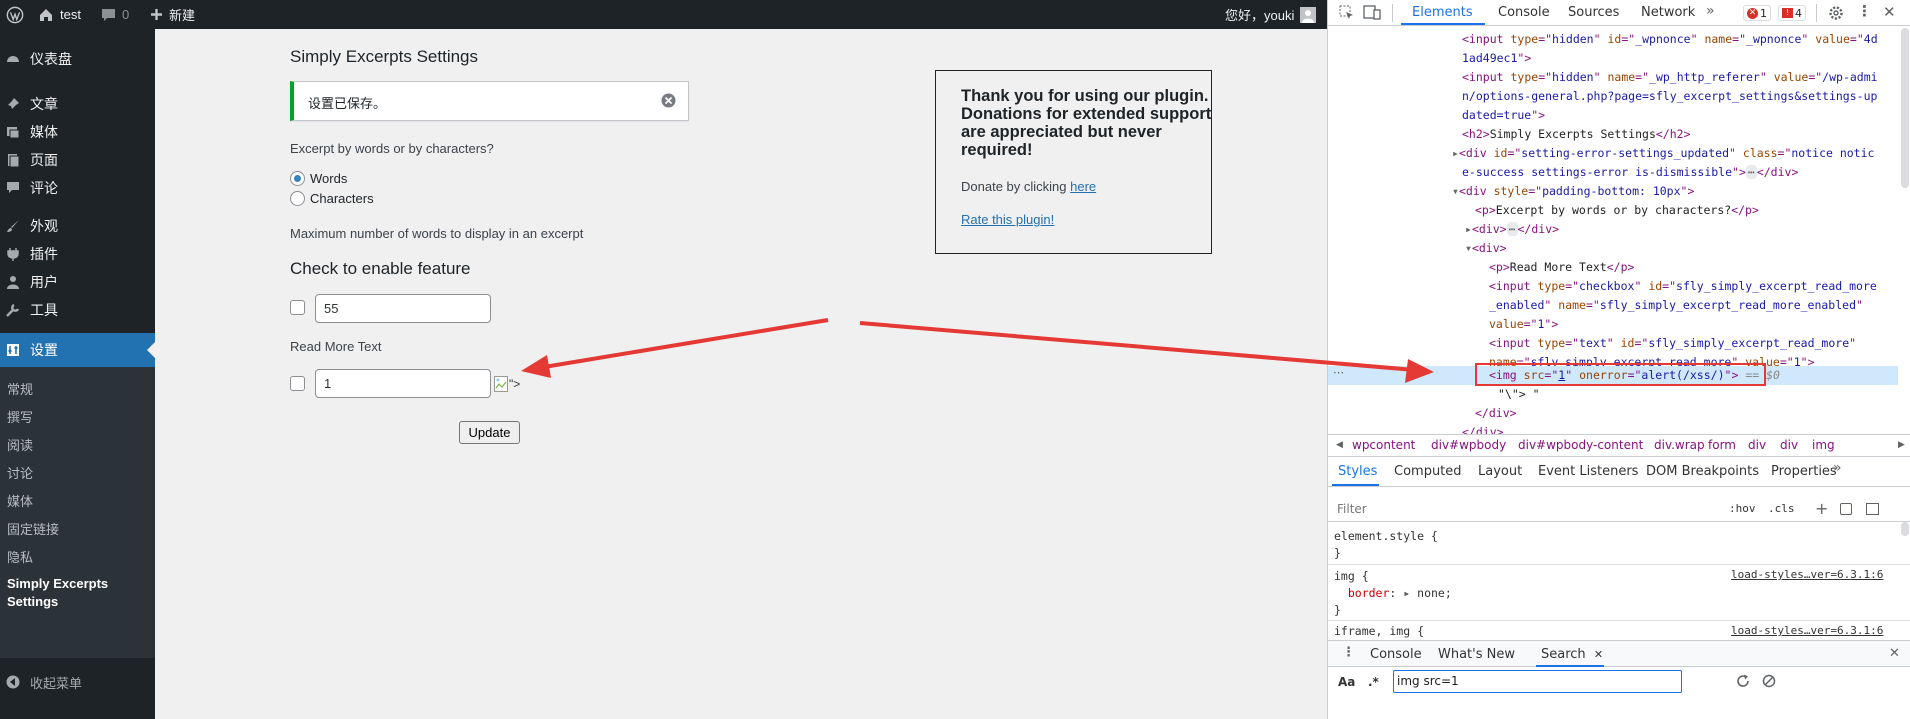 This screenshot has height=719, width=1910. I want to click on tab-event-listeners: Event Listeners, so click(1588, 471).